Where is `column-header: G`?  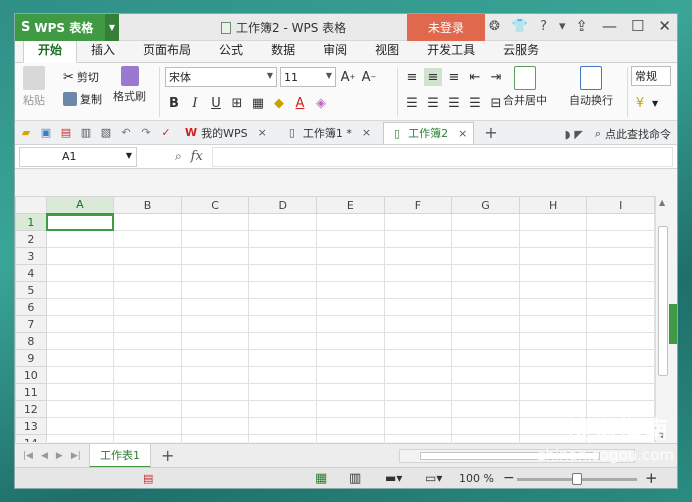
column-header: G is located at coordinates (485, 205).